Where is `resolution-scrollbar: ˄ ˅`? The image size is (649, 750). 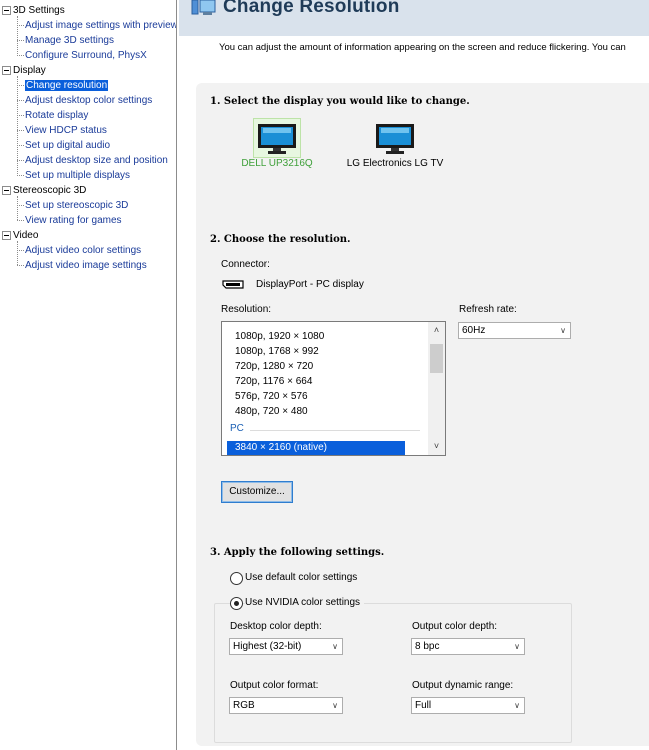
resolution-scrollbar: ˄ ˅ is located at coordinates (436, 388).